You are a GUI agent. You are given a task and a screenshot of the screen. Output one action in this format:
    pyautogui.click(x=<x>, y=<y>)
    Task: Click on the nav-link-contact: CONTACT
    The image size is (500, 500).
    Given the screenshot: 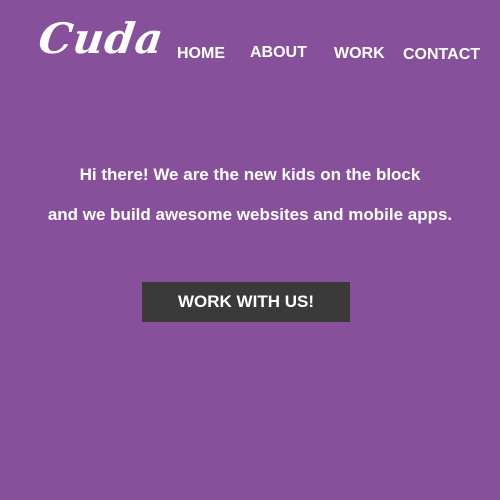 What is the action you would take?
    pyautogui.click(x=441, y=55)
    